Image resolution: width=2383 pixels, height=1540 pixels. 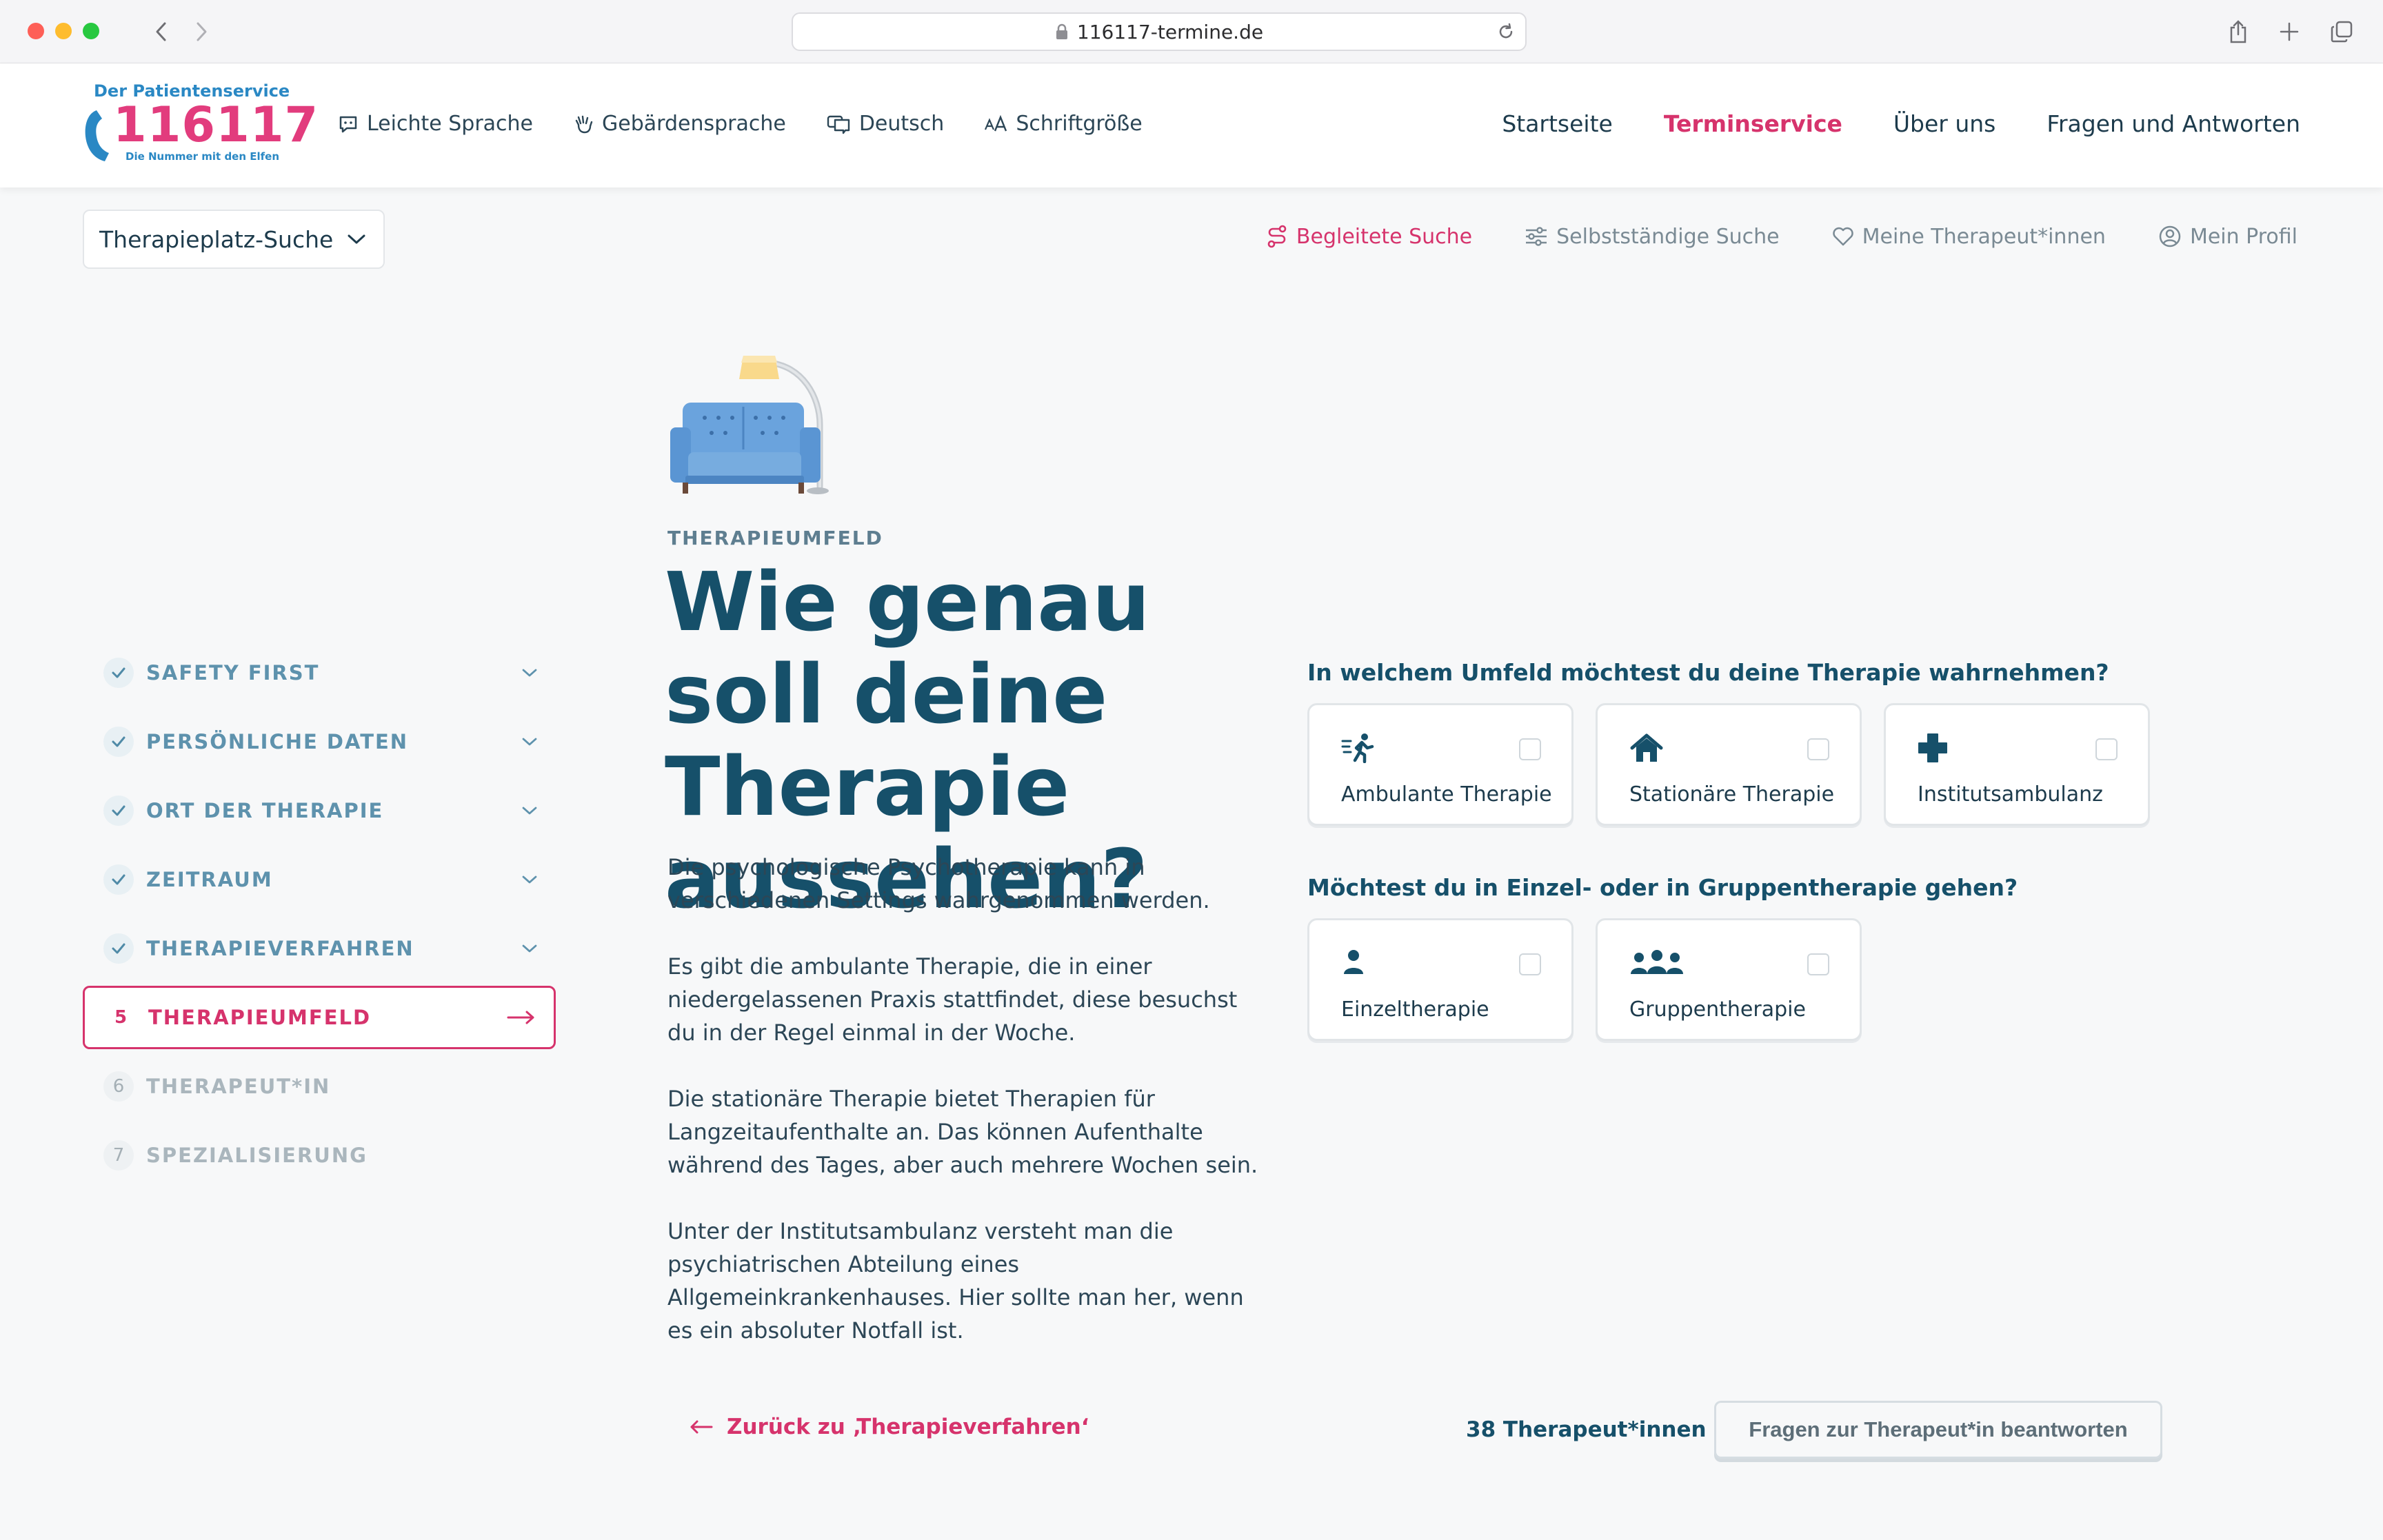 I want to click on step-label: ORT DER THERAPIE, so click(x=265, y=811).